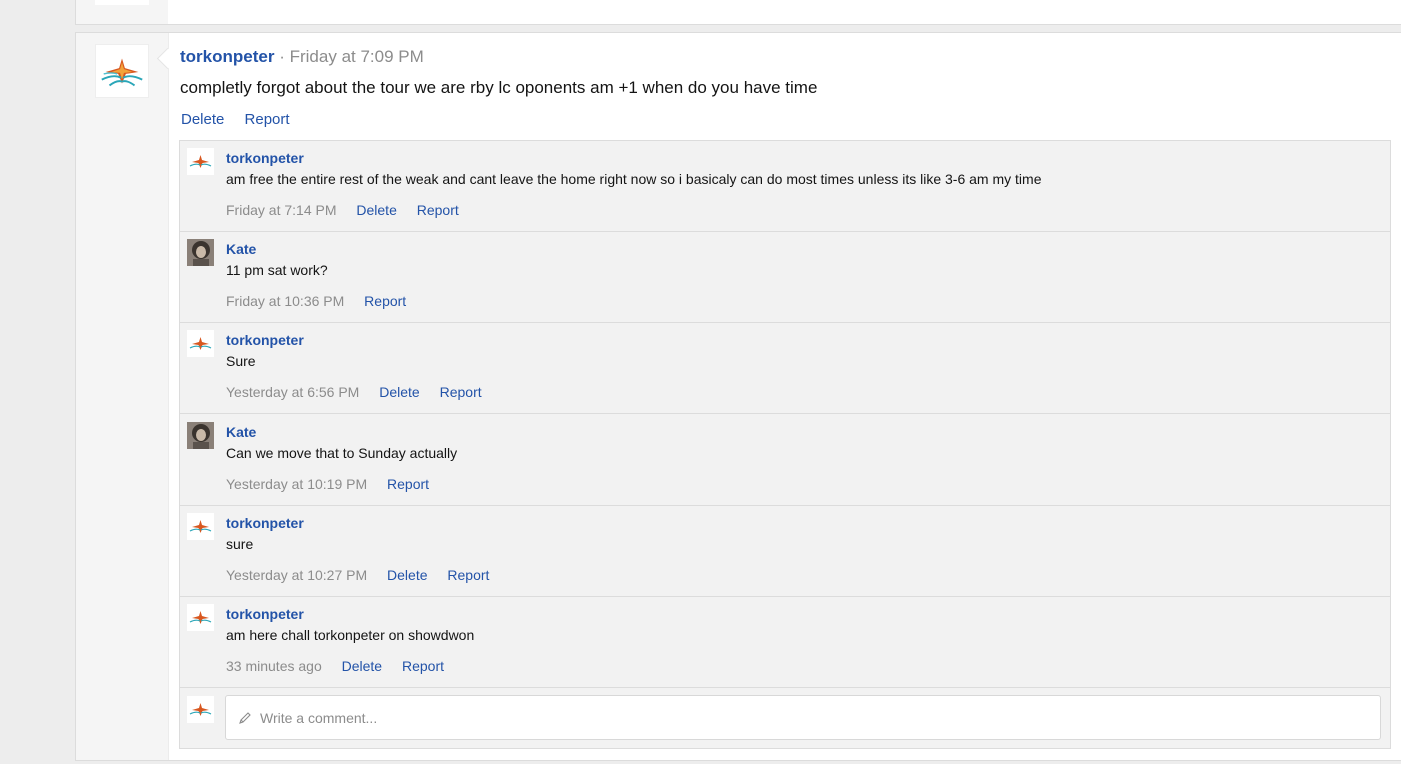  I want to click on comment-body: sure, so click(240, 544).